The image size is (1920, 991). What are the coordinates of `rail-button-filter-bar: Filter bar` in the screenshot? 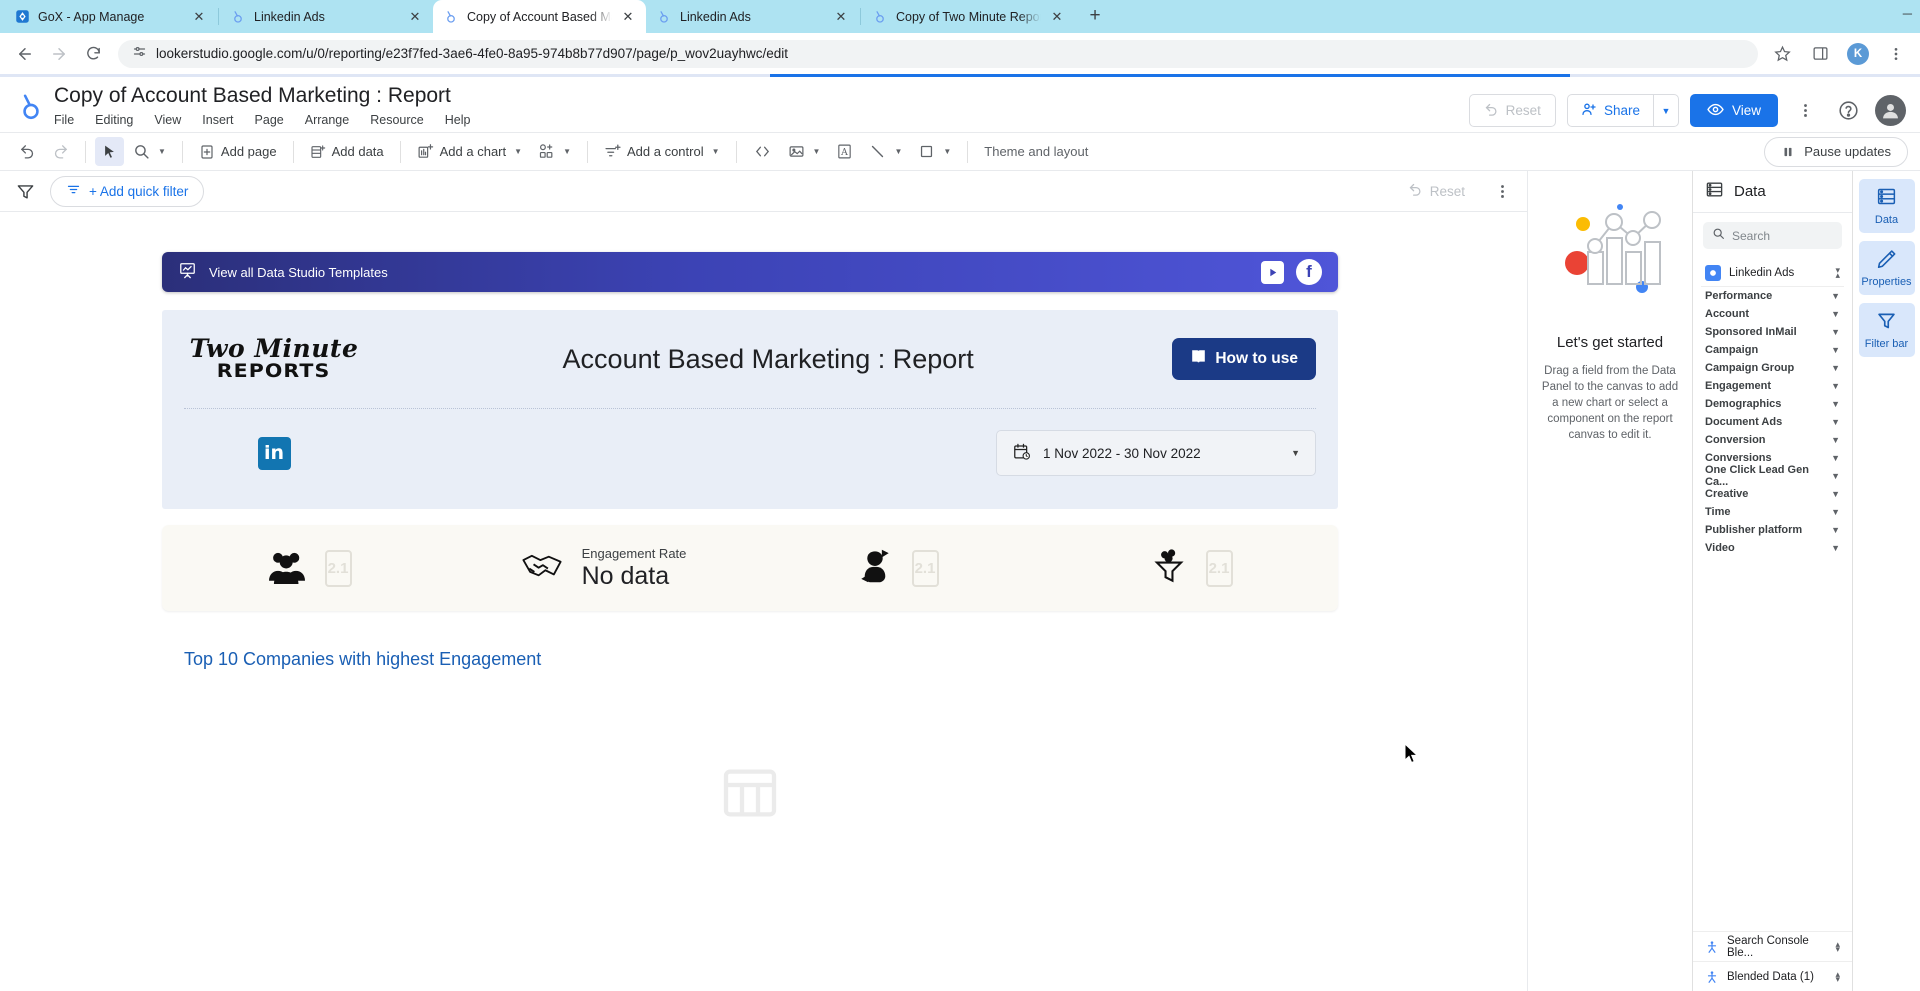 It's located at (1886, 330).